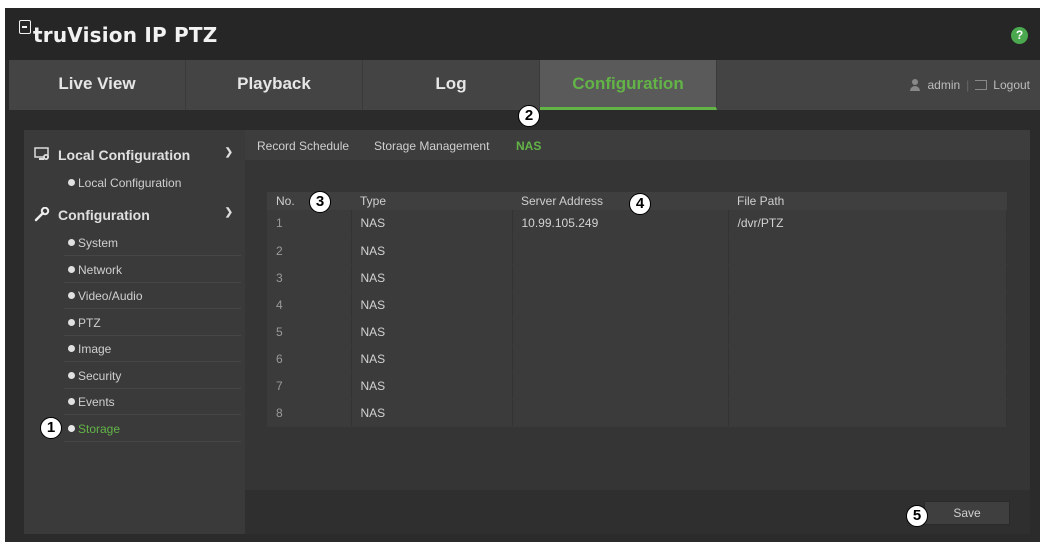 Image resolution: width=1045 pixels, height=542 pixels. I want to click on sidebar-item-system: System, so click(152, 243).